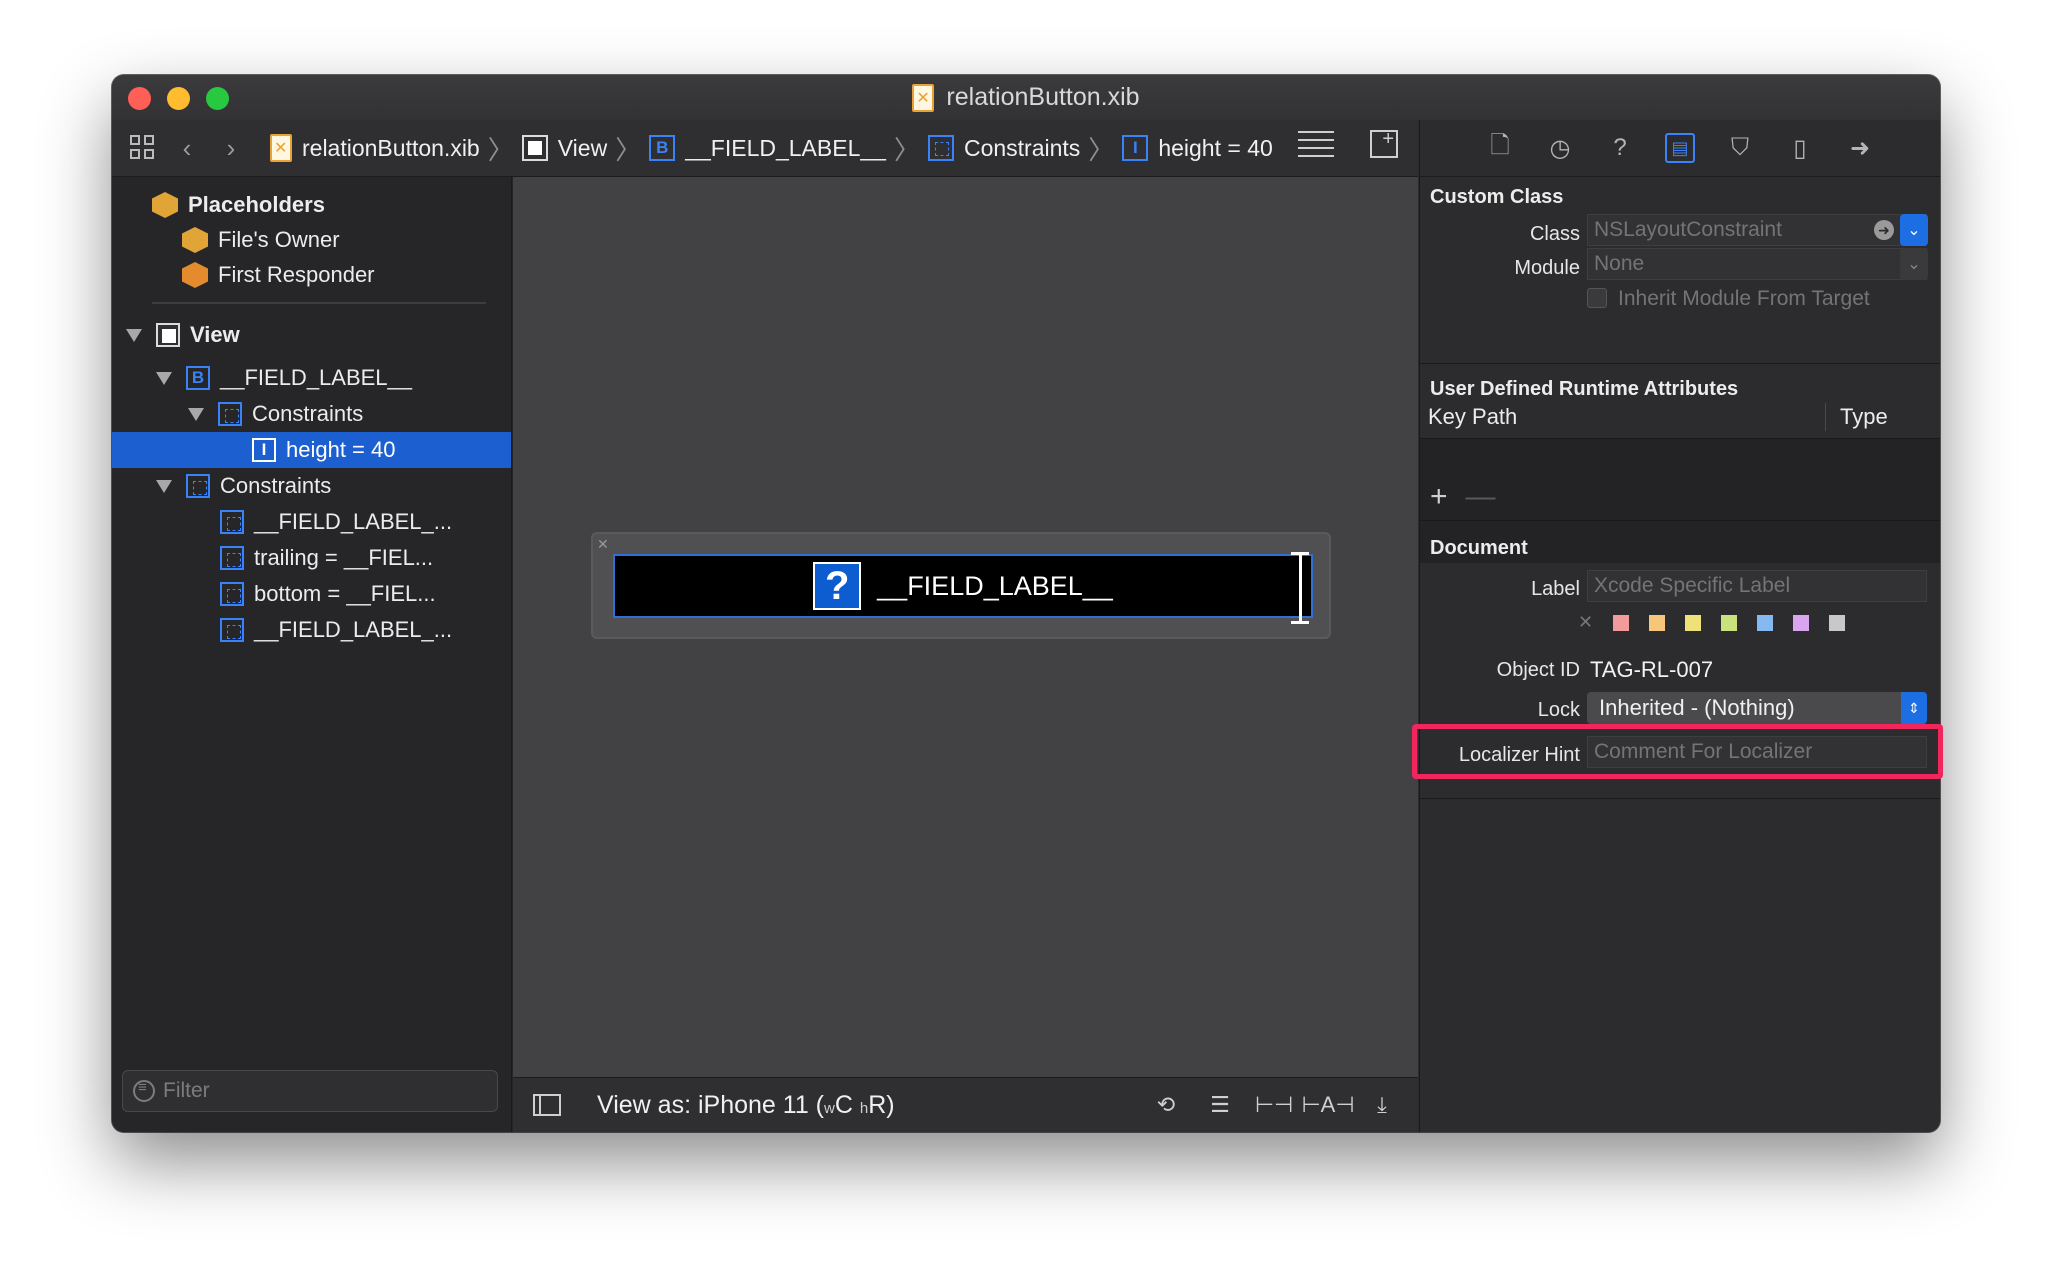  I want to click on updown-chevron-icon: ⇕, so click(1914, 708).